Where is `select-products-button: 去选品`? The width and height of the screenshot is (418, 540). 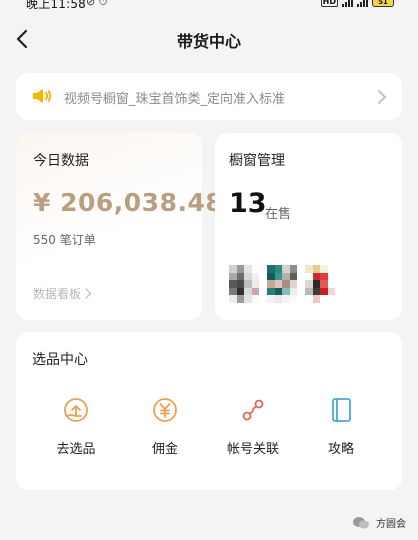
select-products-button: 去选品 is located at coordinates (76, 425).